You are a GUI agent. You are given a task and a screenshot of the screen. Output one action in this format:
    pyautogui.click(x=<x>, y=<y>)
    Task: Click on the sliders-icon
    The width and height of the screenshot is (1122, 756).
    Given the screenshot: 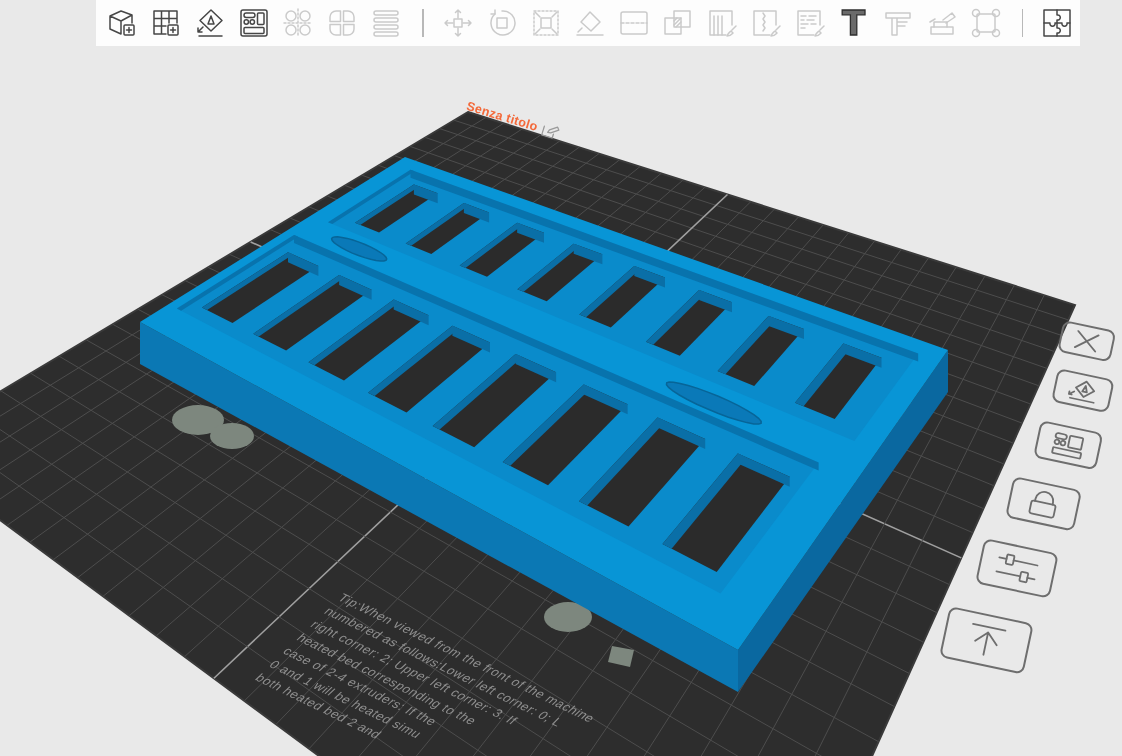 What is the action you would take?
    pyautogui.click(x=1017, y=568)
    